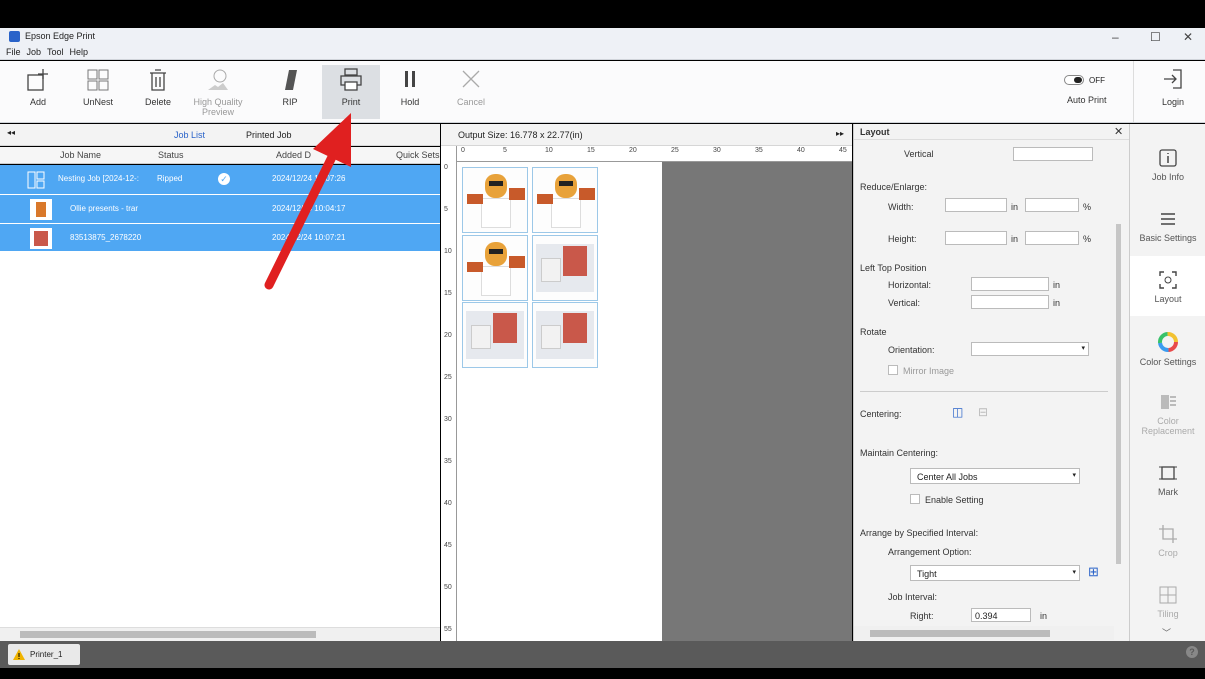 This screenshot has height=679, width=1205. I want to click on auto-print-label: Auto Print, so click(1087, 100).